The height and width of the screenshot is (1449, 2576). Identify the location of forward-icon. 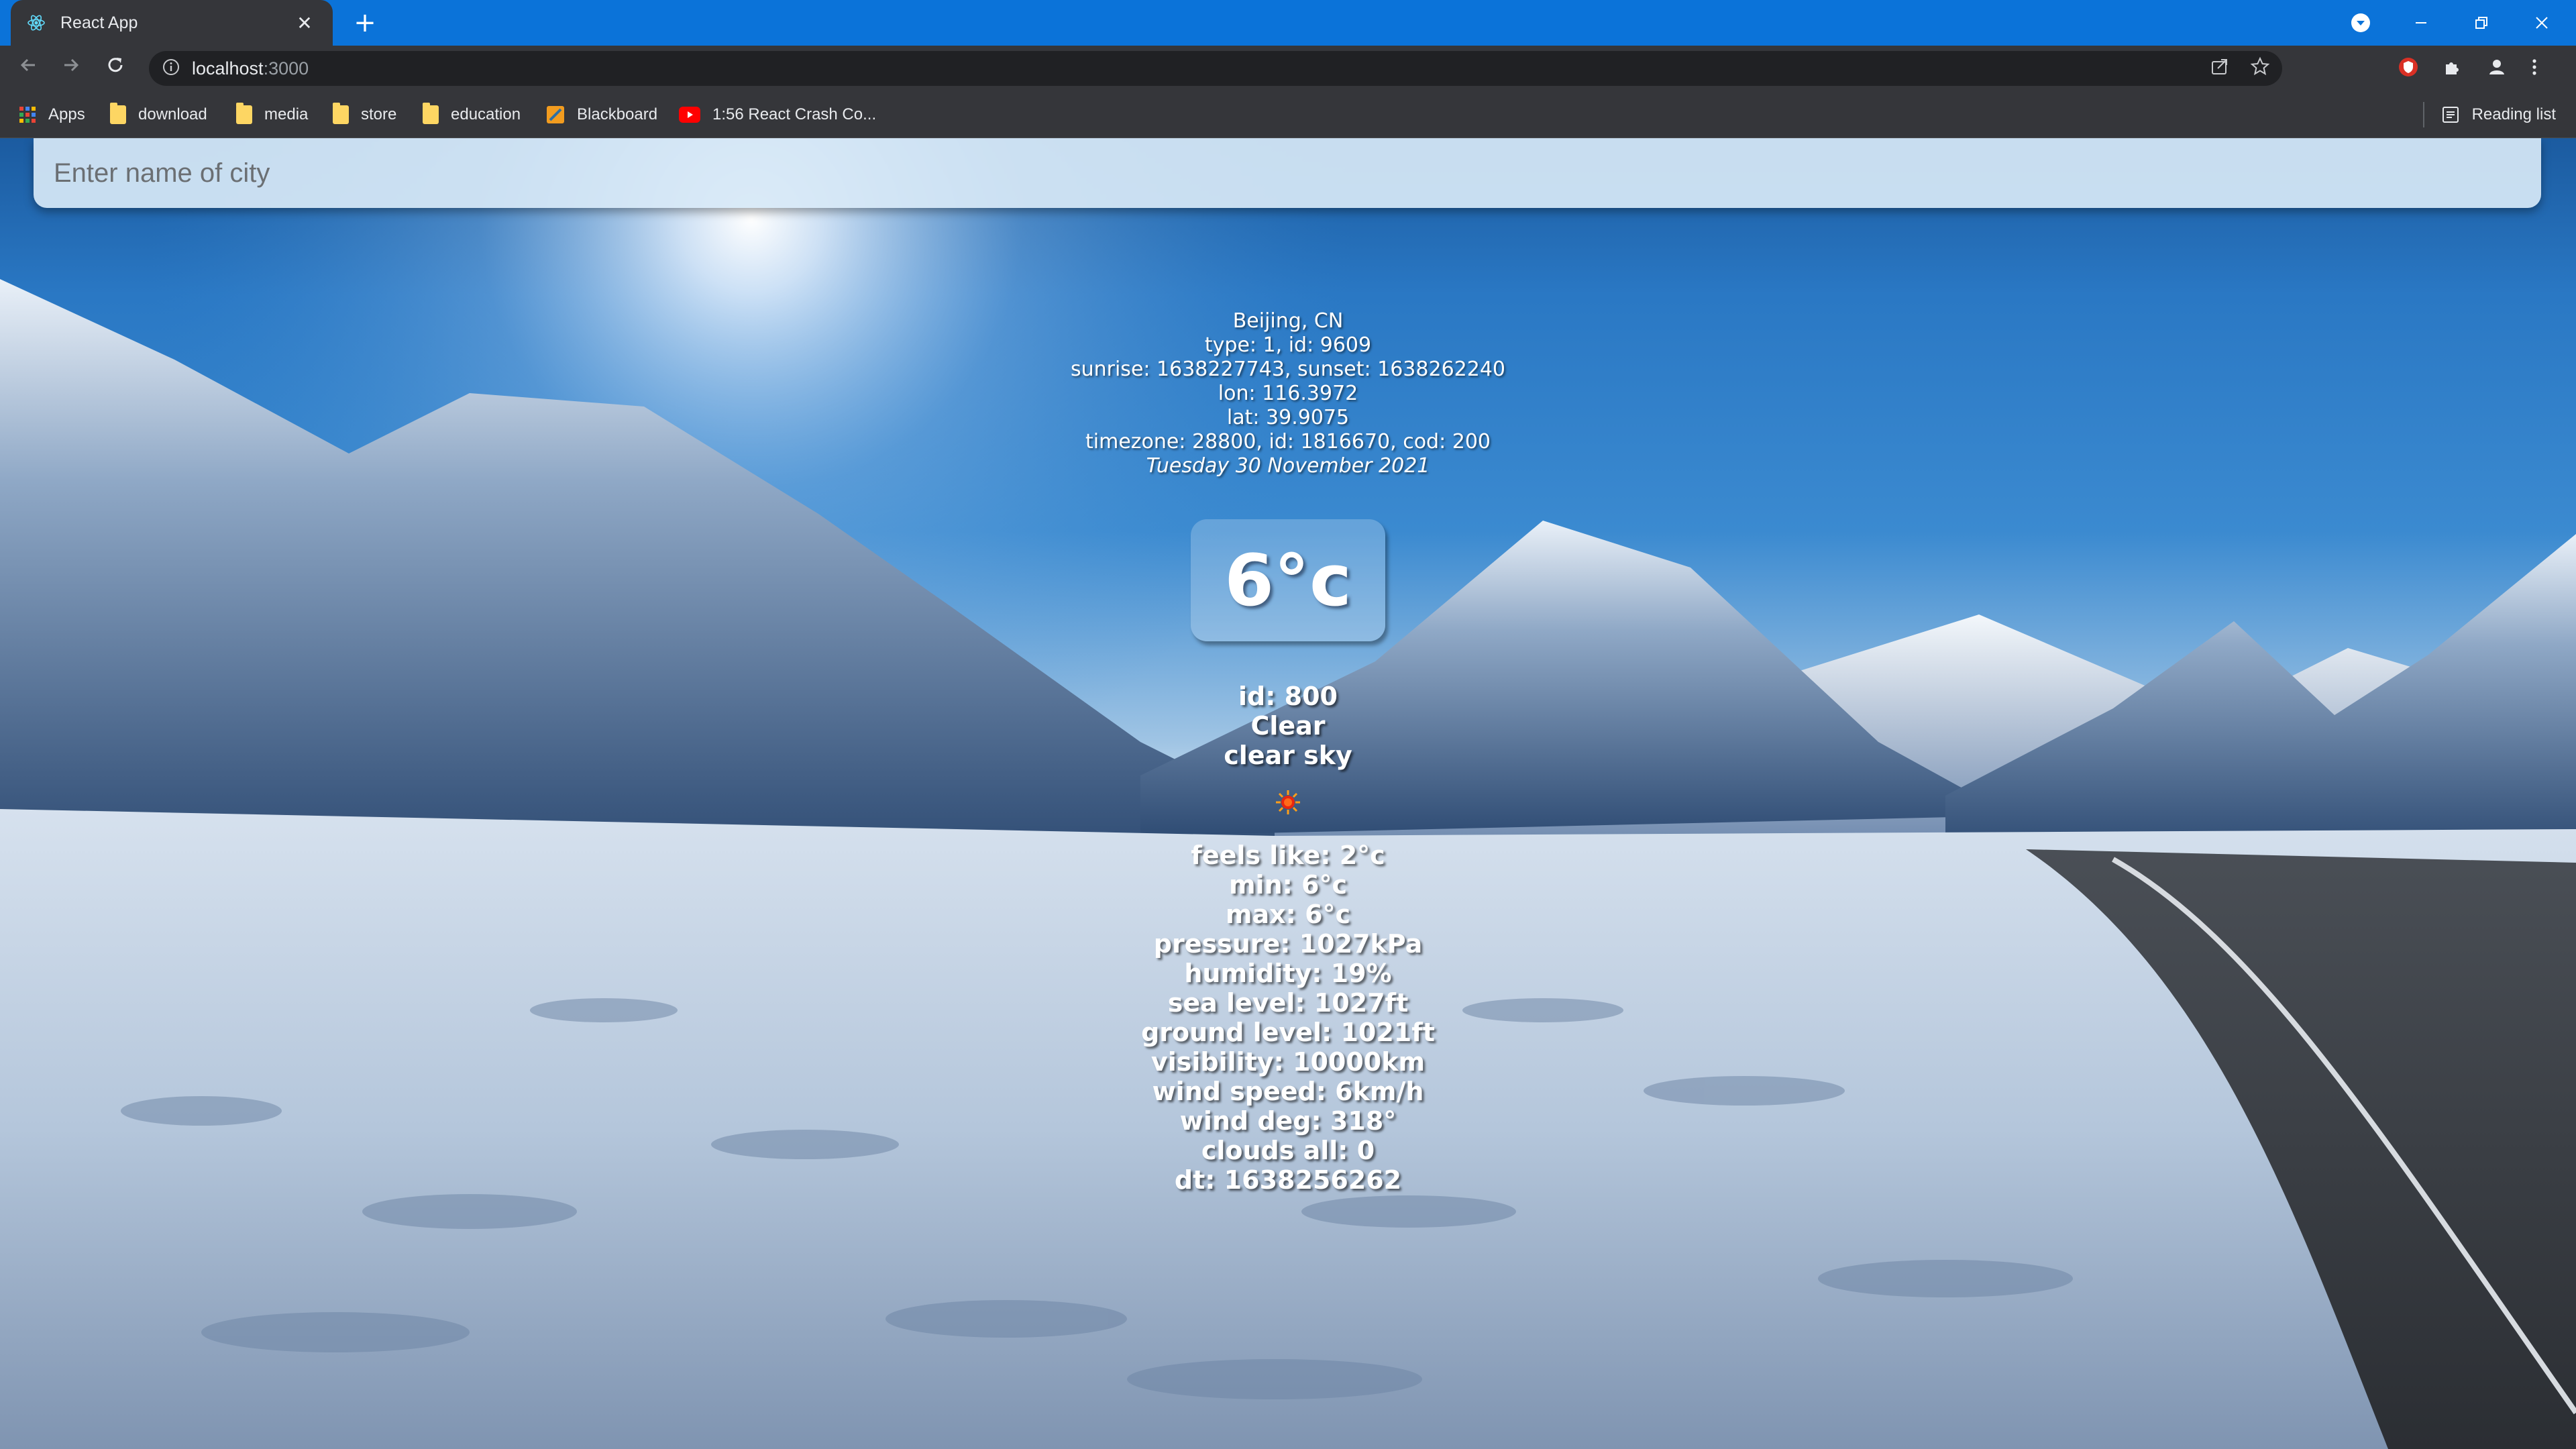
(71, 68).